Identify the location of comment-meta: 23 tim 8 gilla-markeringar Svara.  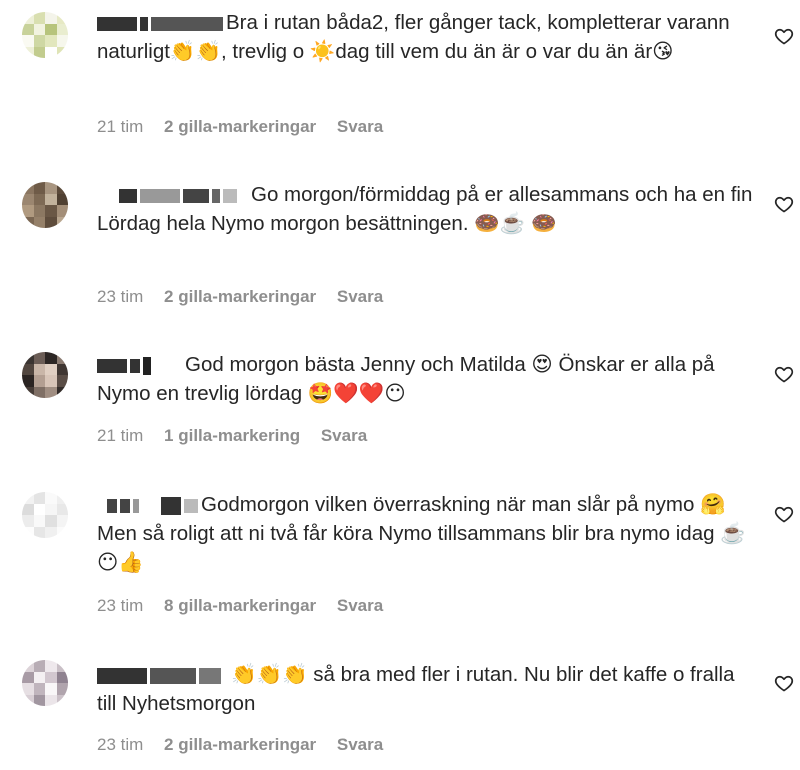
(240, 606).